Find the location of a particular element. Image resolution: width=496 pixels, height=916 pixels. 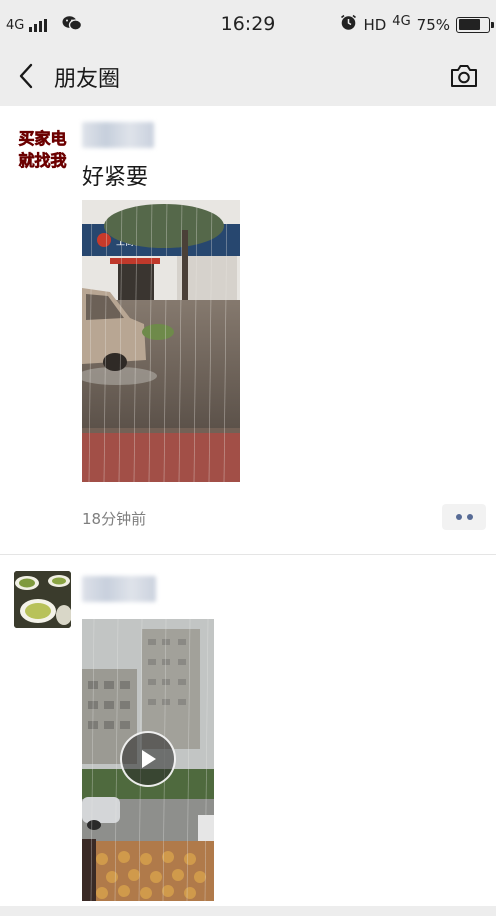

camera-button is located at coordinates (464, 76).